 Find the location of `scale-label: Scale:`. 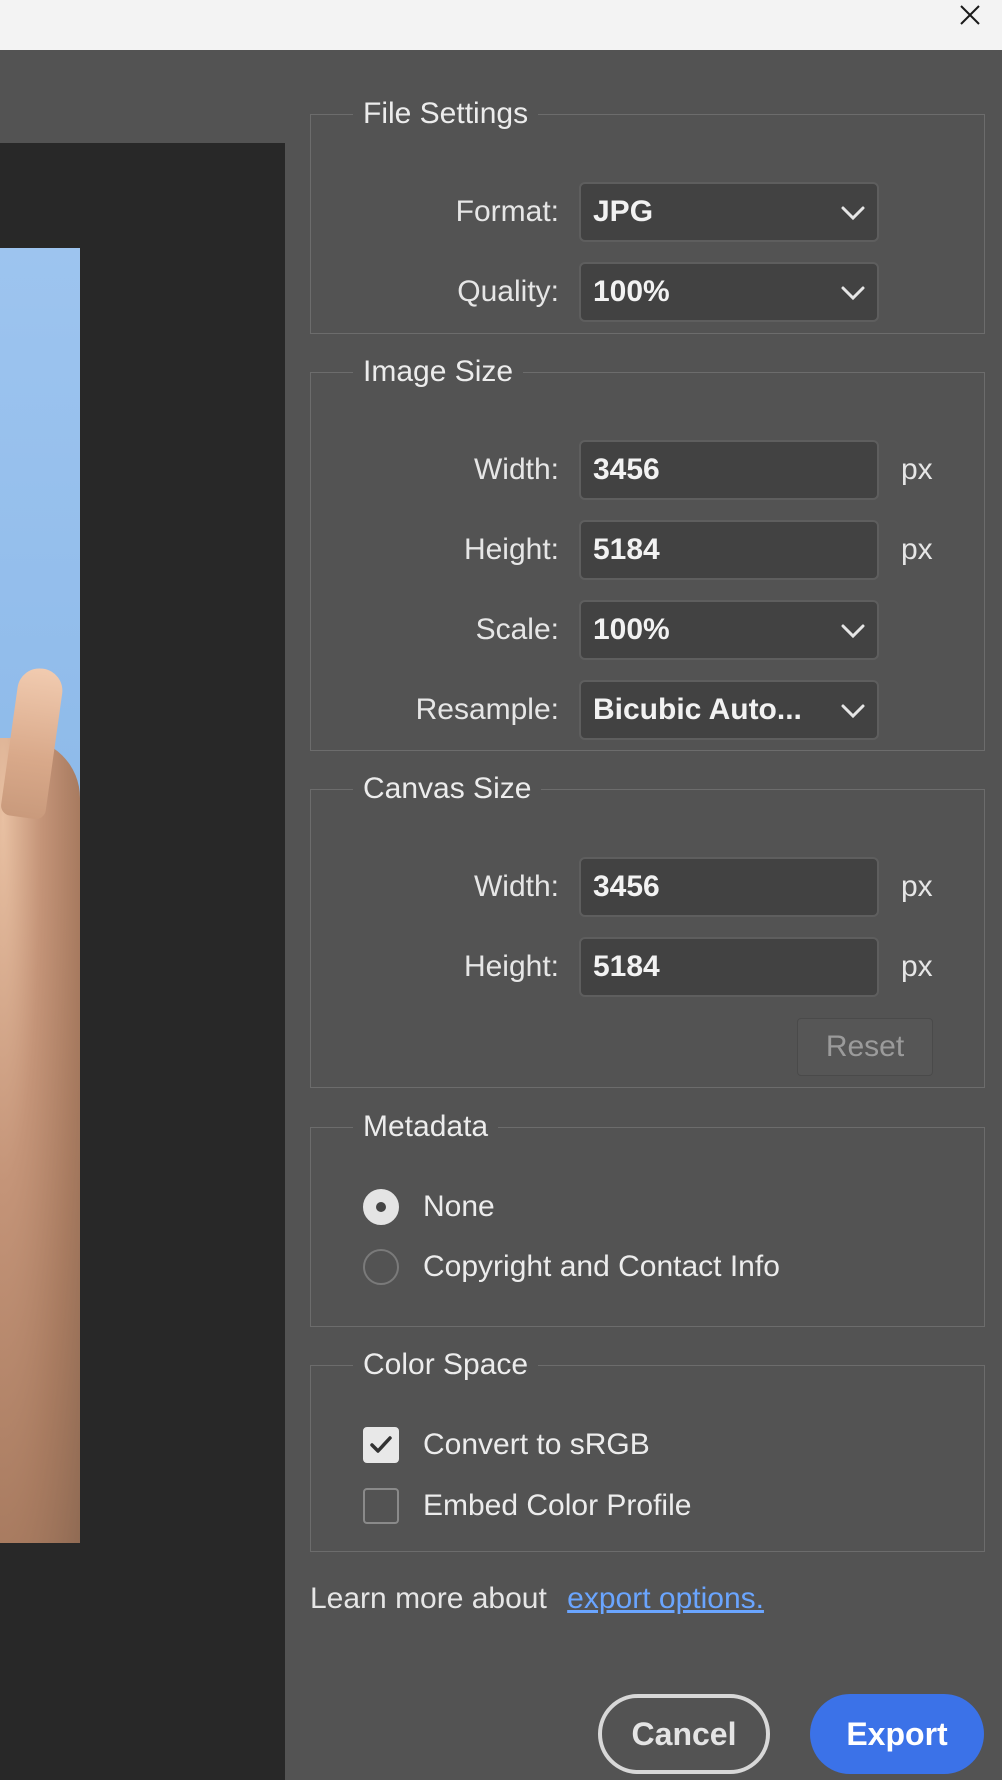

scale-label: Scale: is located at coordinates (517, 629).